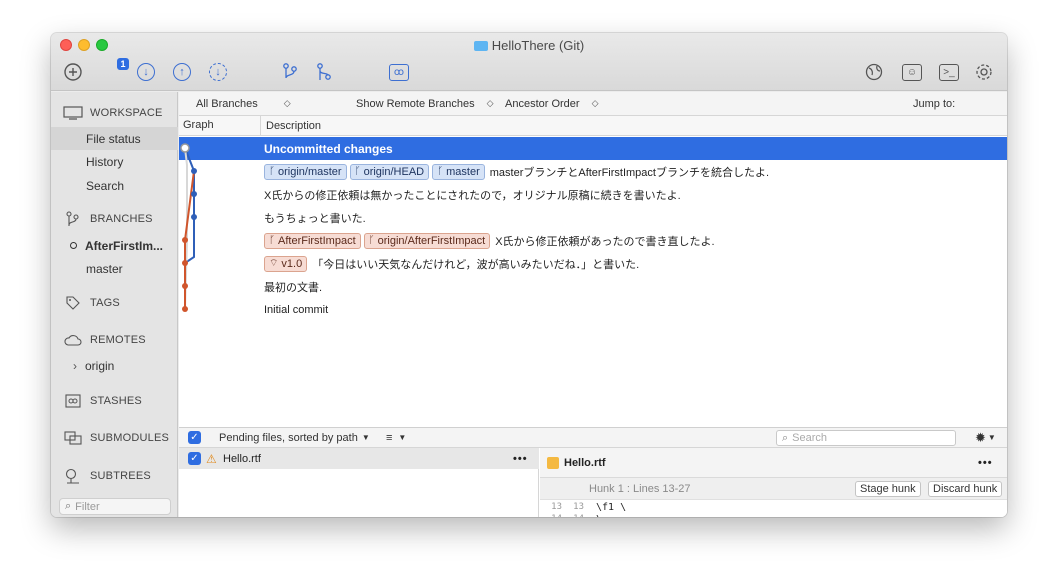 The width and height of the screenshot is (1058, 584). I want to click on sidebar-section-workspace: WORKSPACE, so click(114, 113).